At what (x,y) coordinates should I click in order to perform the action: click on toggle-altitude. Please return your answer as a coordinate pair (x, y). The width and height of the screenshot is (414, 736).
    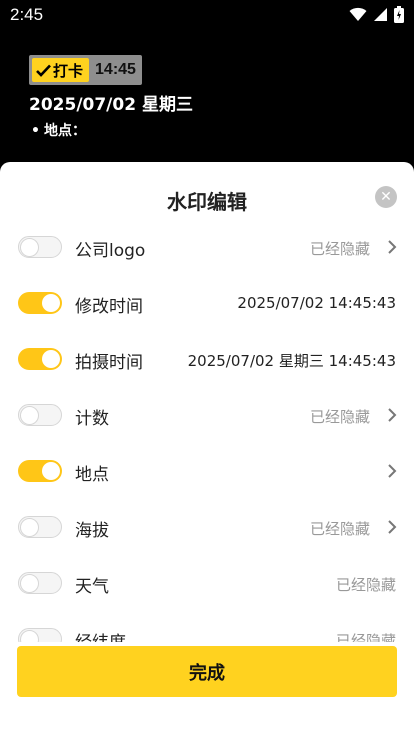
    Looking at the image, I should click on (40, 527).